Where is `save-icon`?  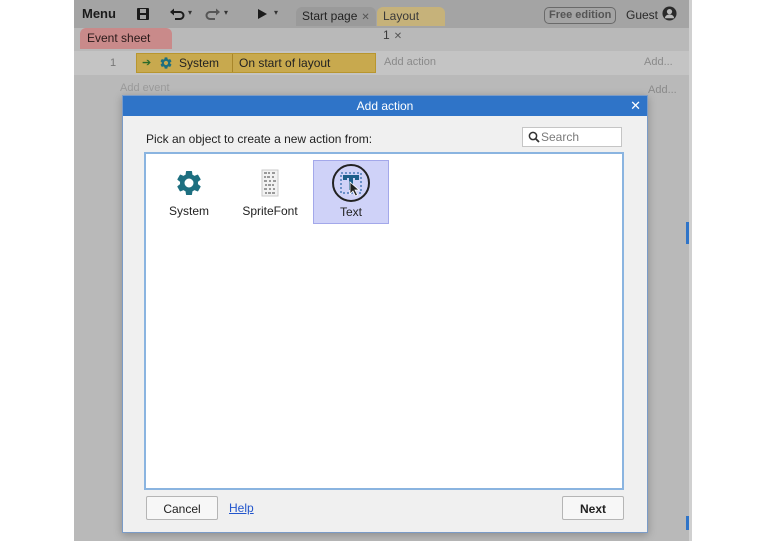
save-icon is located at coordinates (143, 14).